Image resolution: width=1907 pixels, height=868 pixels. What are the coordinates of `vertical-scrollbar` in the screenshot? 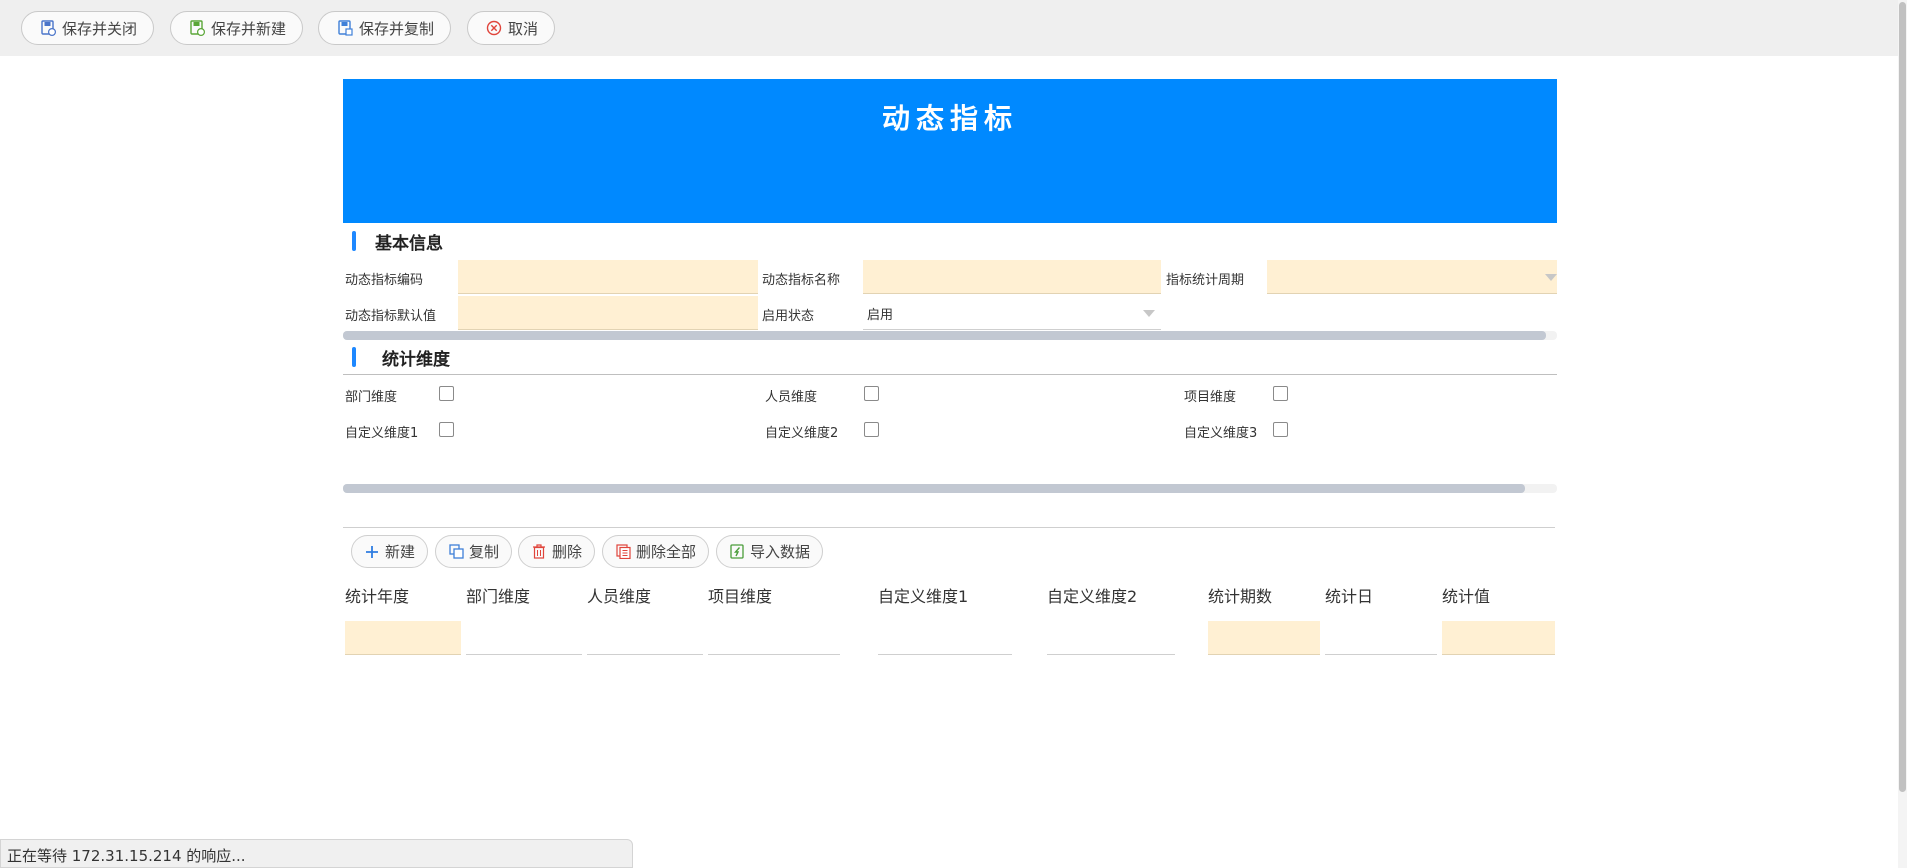 It's located at (1902, 434).